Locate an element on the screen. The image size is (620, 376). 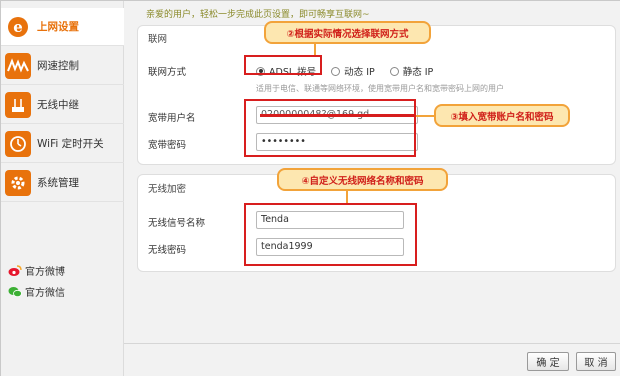
wan-mode-hint: 适用于电信、联通等网络环境，使用宽带用户名和宽带密码上网的用户 is located at coordinates (380, 88).